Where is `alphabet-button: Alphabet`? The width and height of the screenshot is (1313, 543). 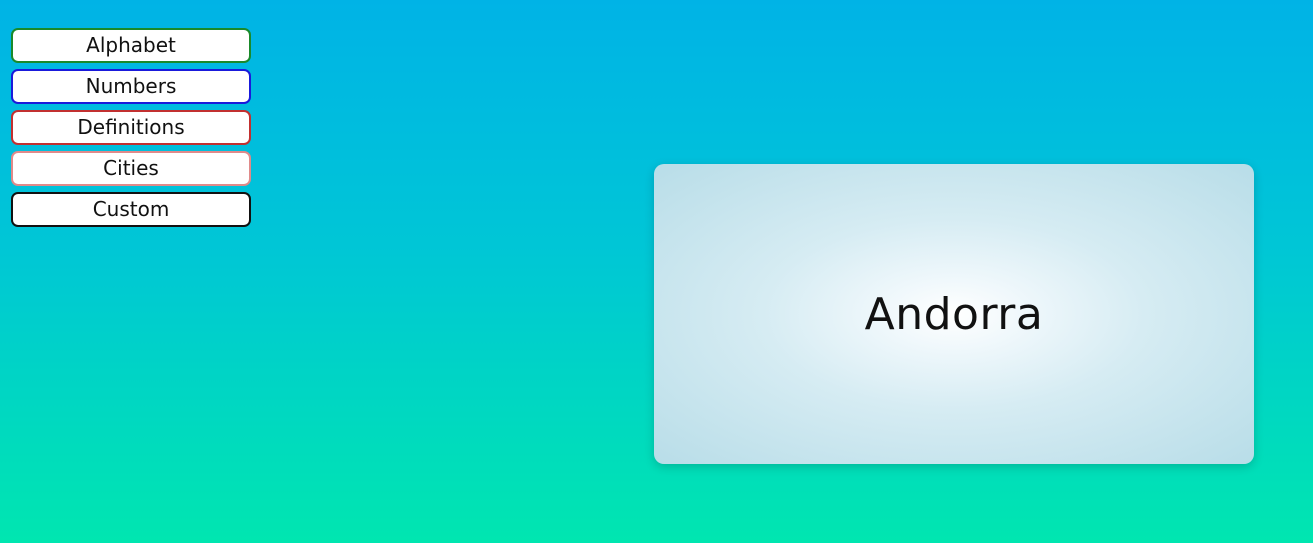
alphabet-button: Alphabet is located at coordinates (131, 45).